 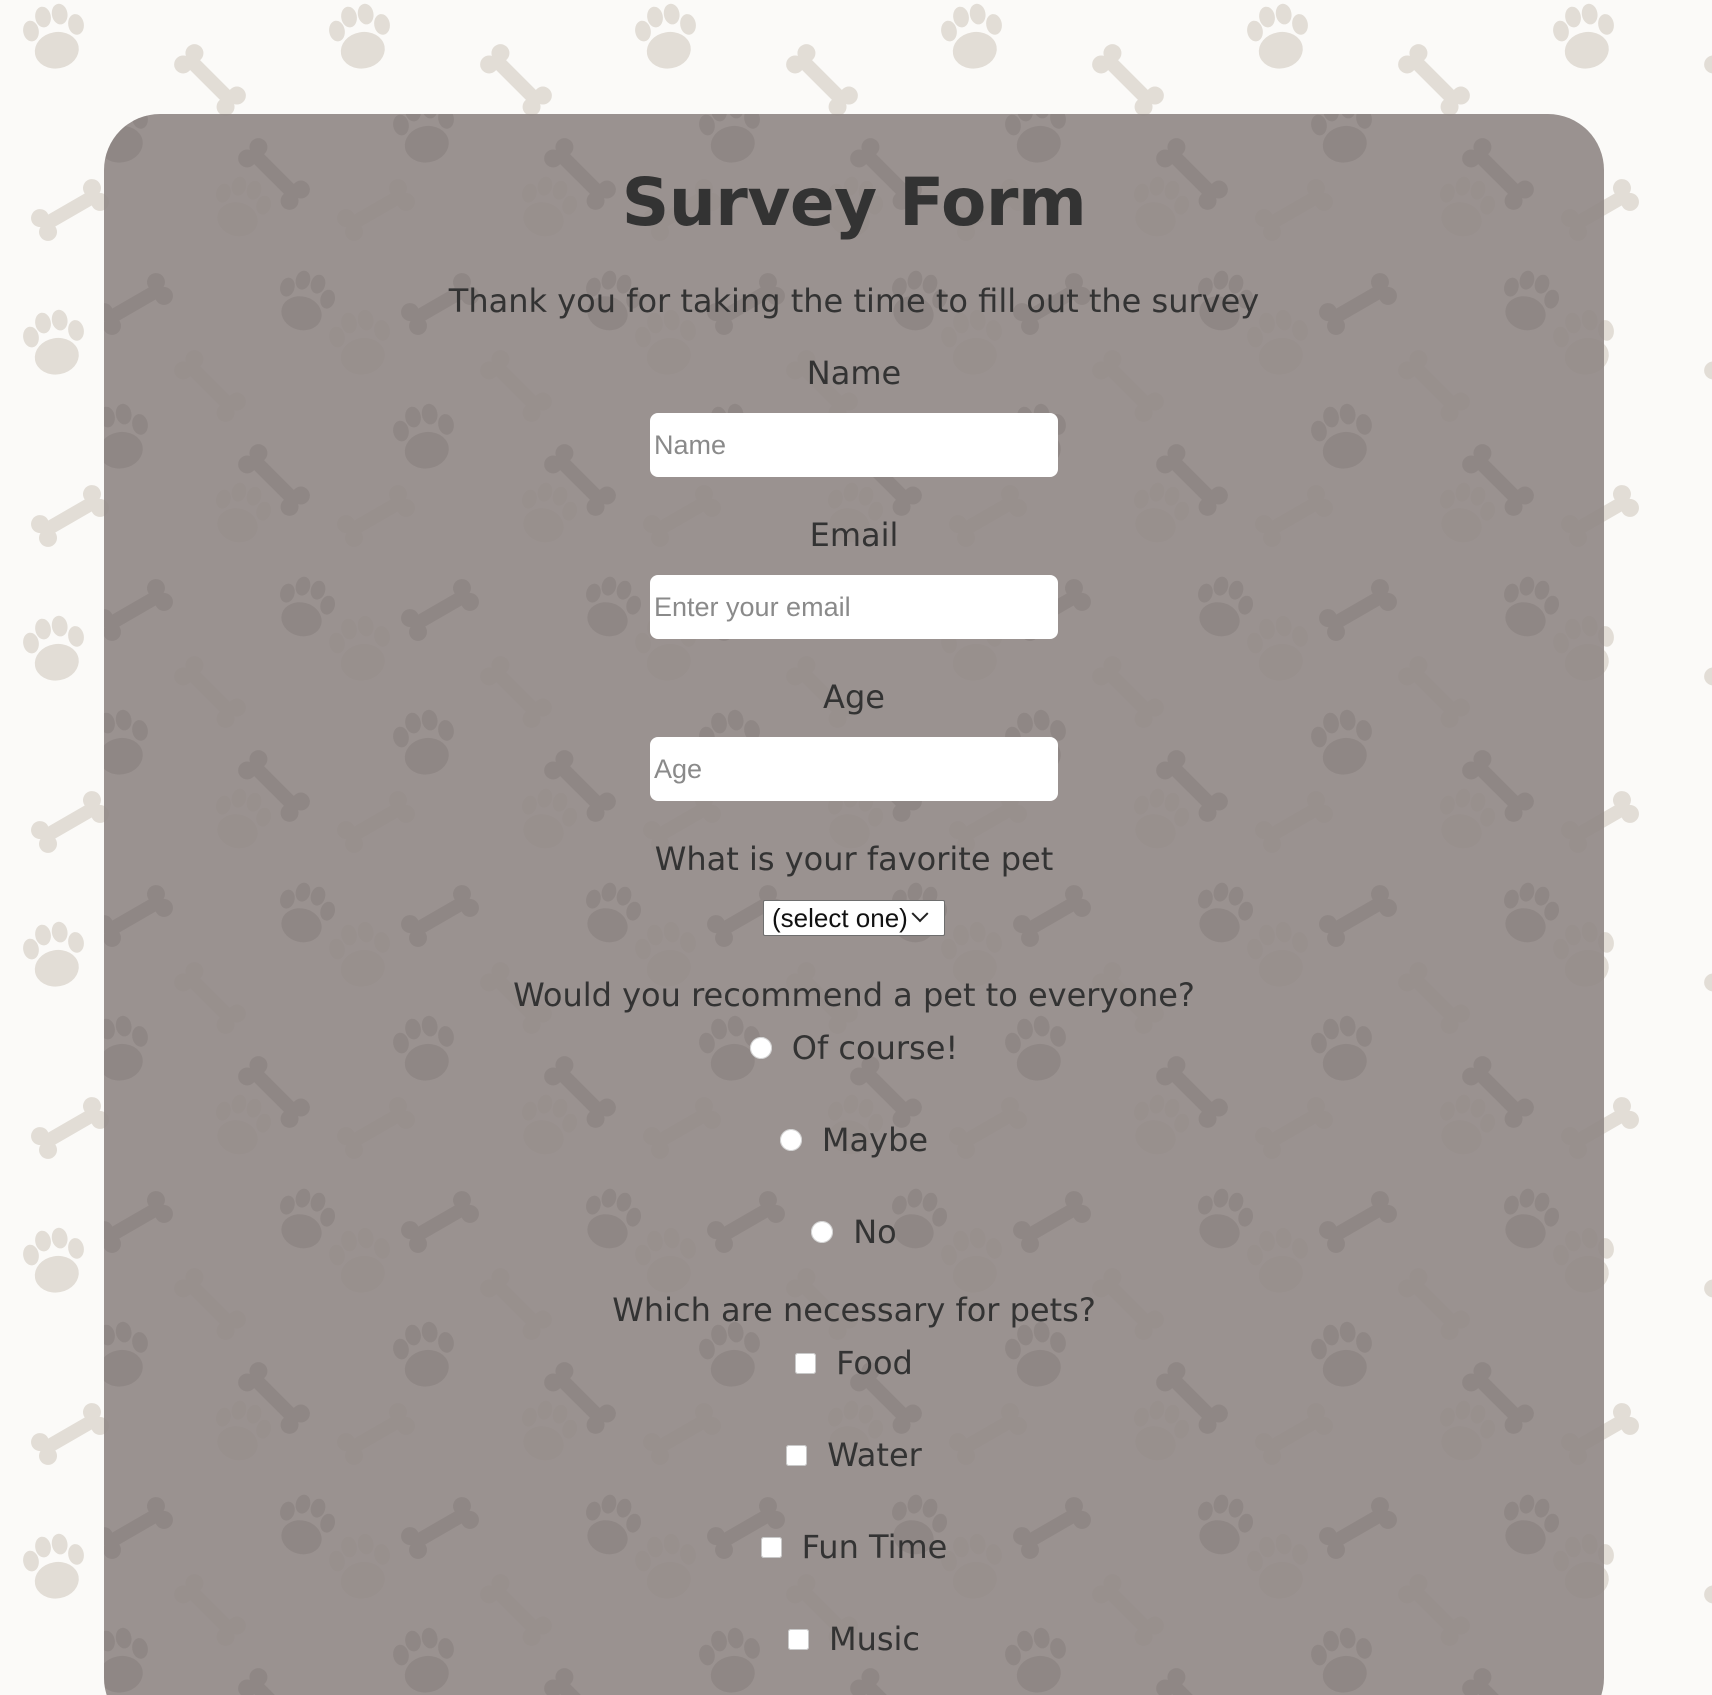 What do you see at coordinates (854, 859) in the screenshot?
I see `favorite-pet-label: What is your favorite pet` at bounding box center [854, 859].